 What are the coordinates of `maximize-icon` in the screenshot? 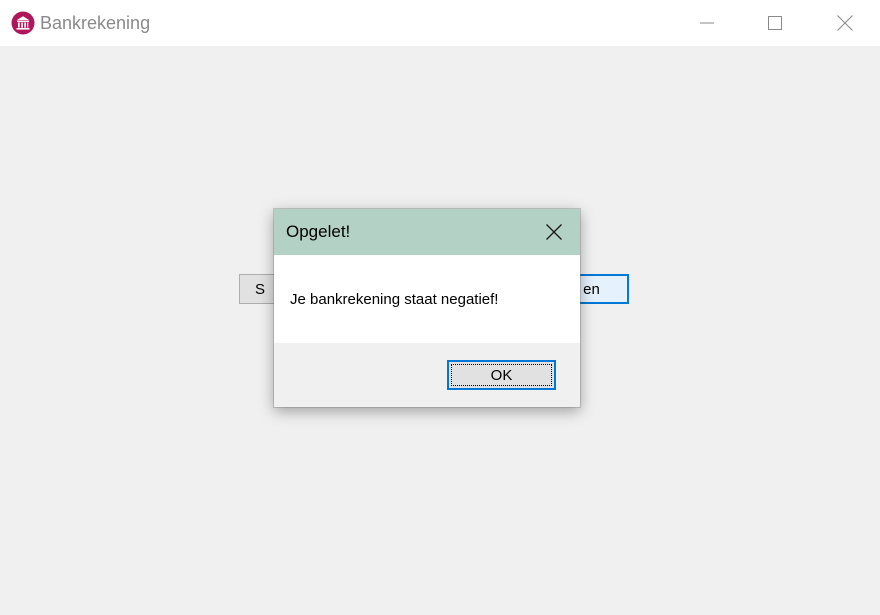 It's located at (775, 23).